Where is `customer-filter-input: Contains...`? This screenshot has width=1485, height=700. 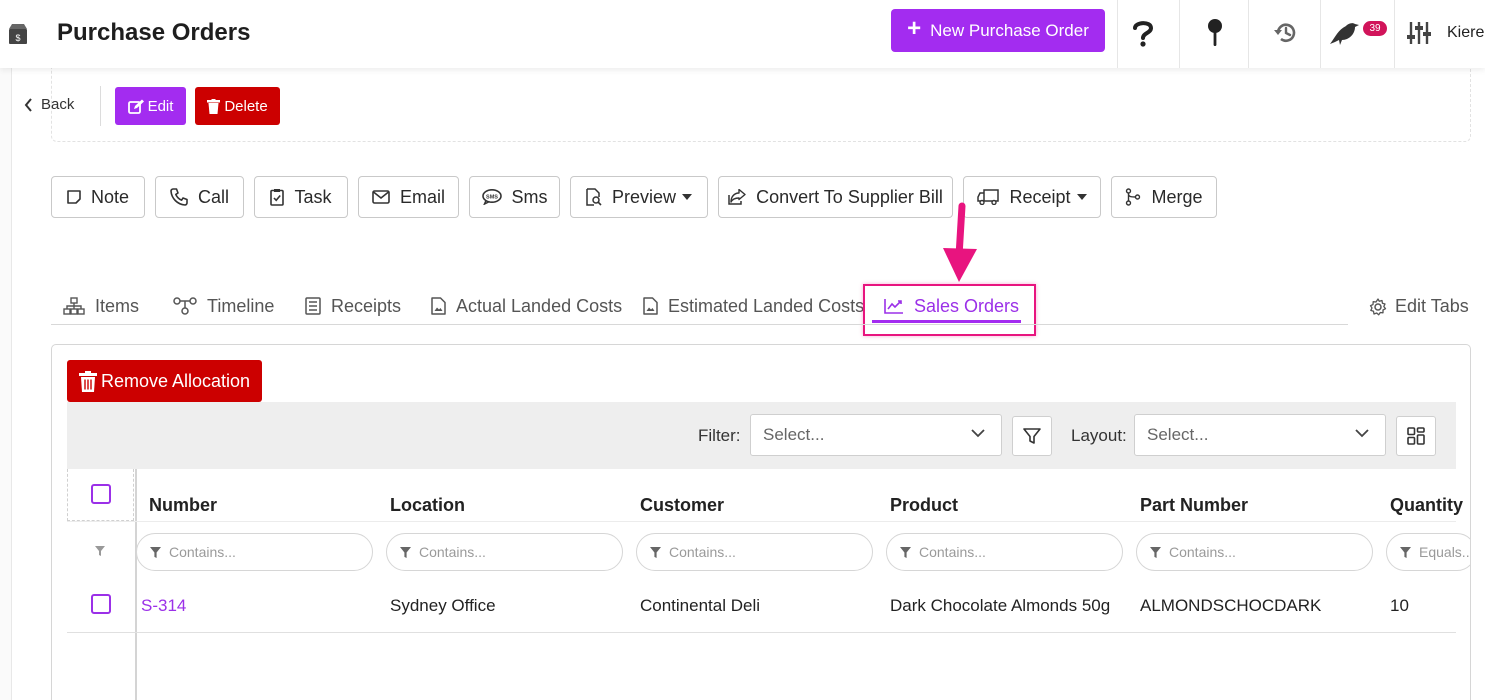 customer-filter-input: Contains... is located at coordinates (754, 552).